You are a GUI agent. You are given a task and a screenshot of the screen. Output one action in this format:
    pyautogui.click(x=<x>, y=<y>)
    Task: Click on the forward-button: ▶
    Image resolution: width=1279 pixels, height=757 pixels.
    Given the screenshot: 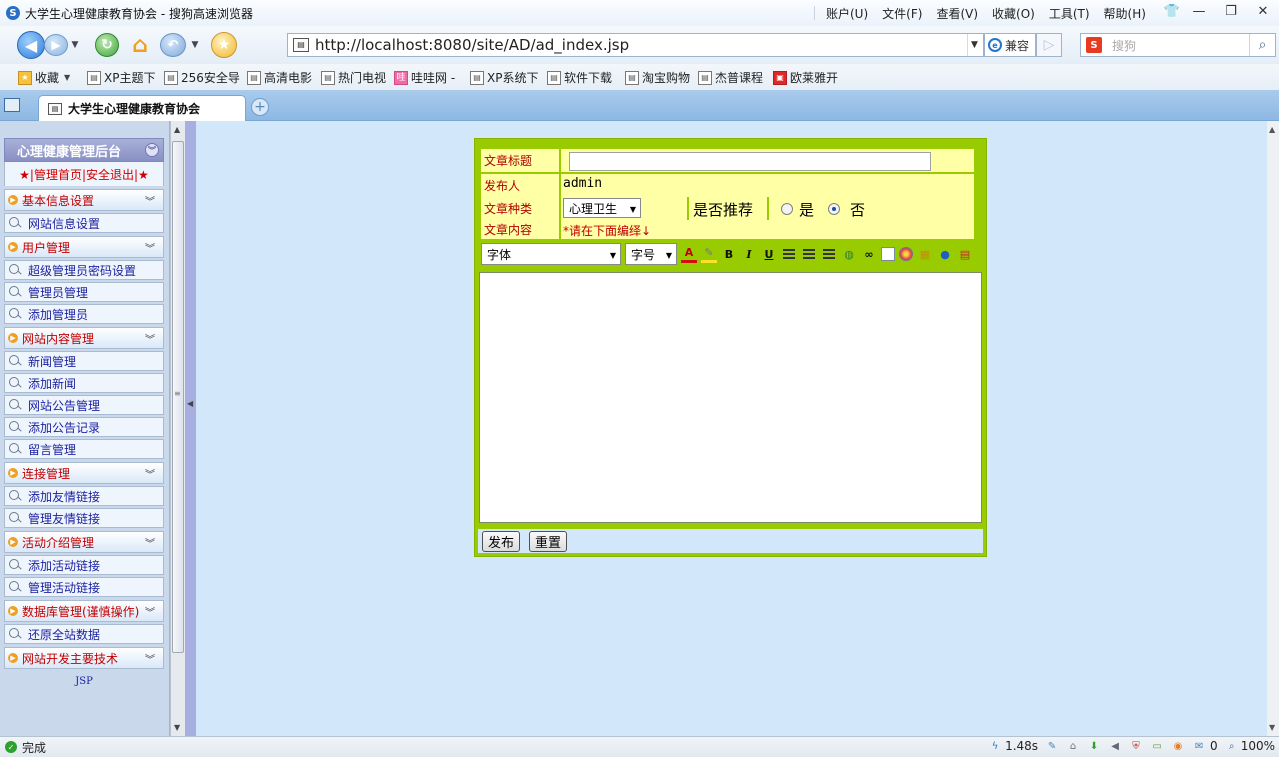 What is the action you would take?
    pyautogui.click(x=56, y=45)
    